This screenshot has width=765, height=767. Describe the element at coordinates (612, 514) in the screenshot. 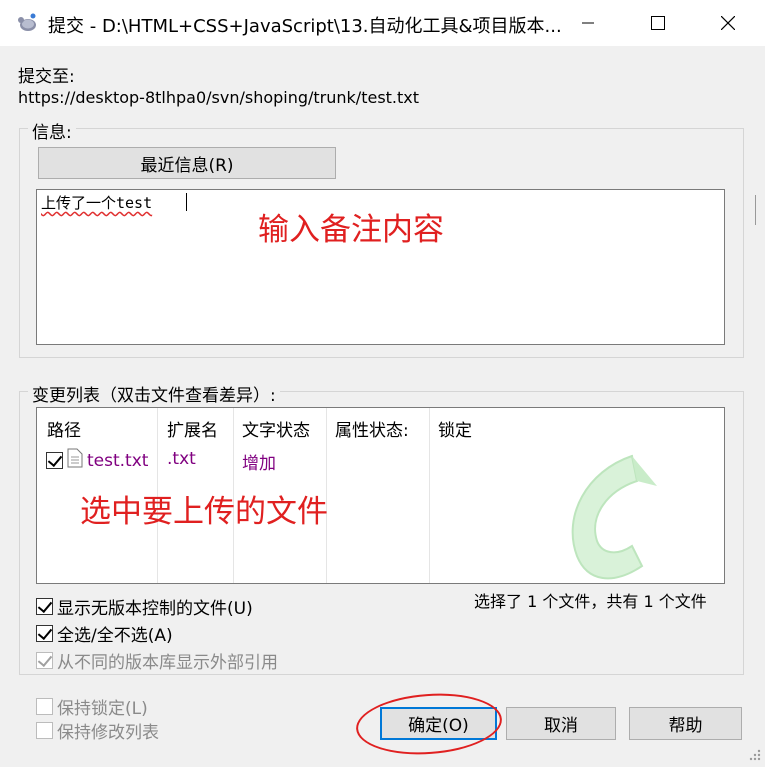

I see `watermark-arrow-icon` at that location.